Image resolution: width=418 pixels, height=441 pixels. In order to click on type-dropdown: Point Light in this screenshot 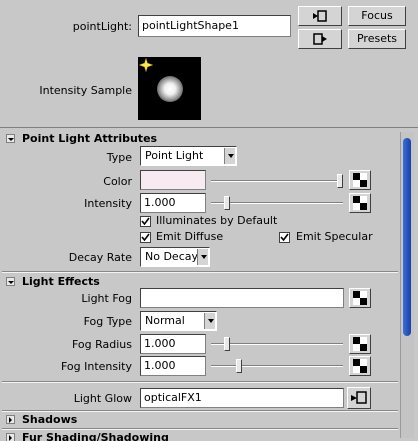, I will do `click(188, 156)`.